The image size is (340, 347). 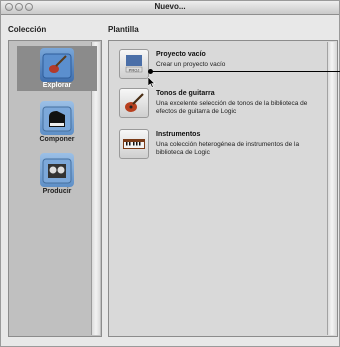 I want to click on template-description: Crear un proyecto vacío, so click(x=191, y=64).